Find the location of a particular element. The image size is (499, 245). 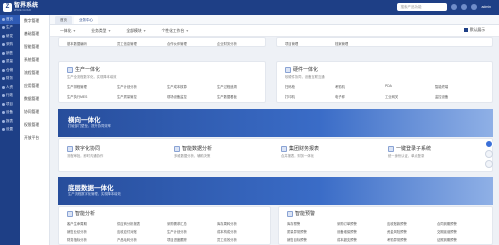

sidebar-item: 行政 is located at coordinates (10, 96).